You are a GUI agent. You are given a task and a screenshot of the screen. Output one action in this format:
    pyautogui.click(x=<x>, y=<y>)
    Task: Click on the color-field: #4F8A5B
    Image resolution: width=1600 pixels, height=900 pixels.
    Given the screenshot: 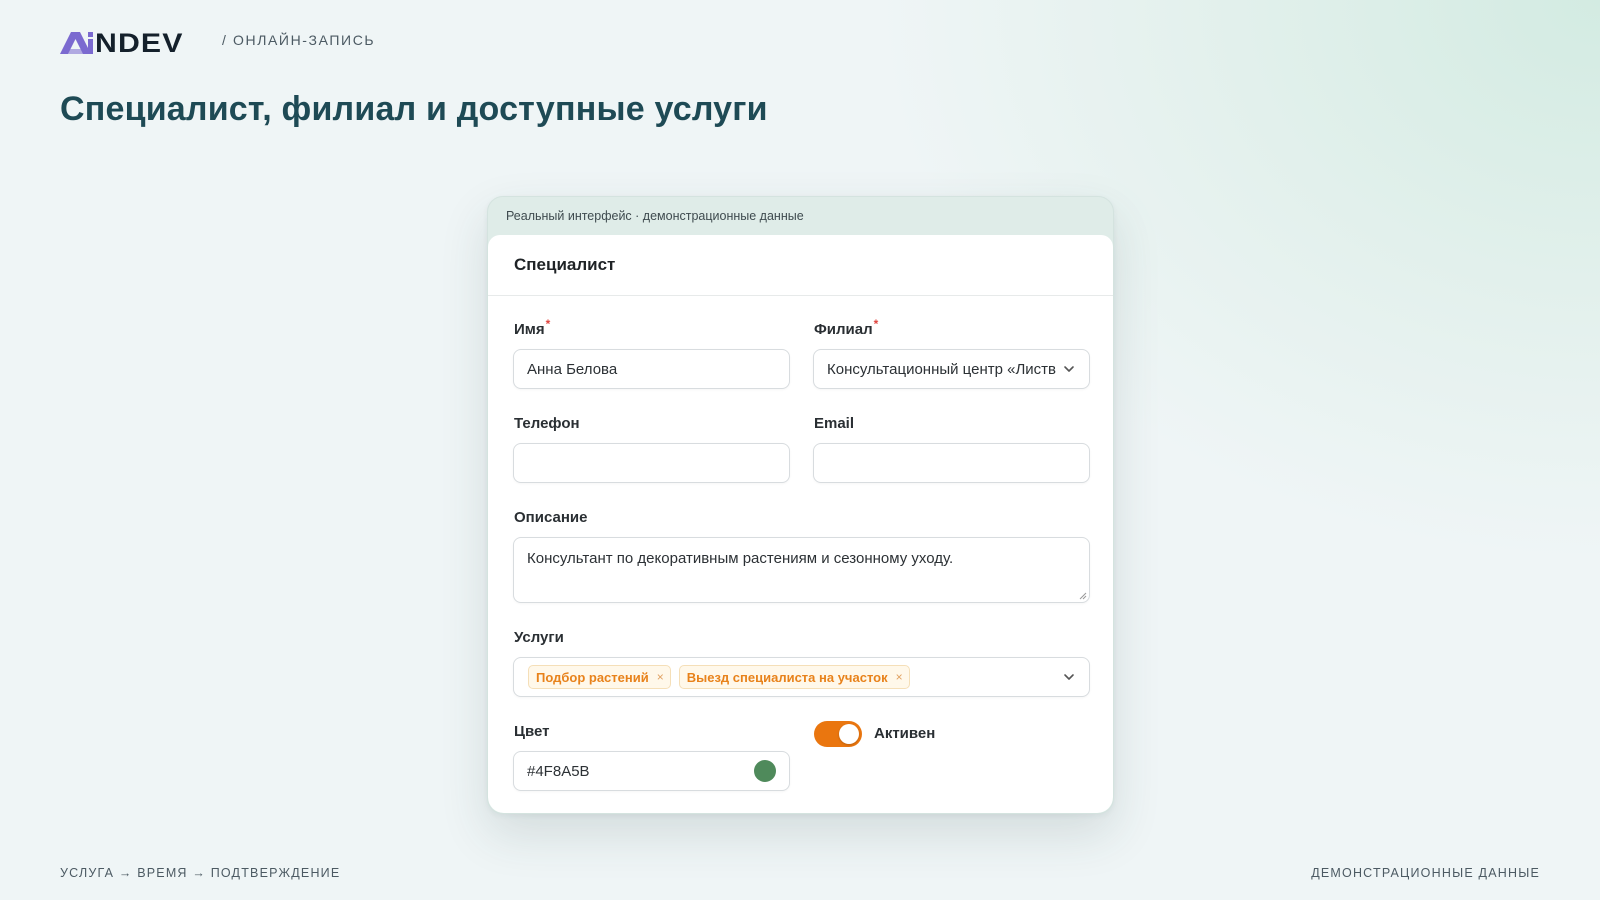 What is the action you would take?
    pyautogui.click(x=651, y=771)
    